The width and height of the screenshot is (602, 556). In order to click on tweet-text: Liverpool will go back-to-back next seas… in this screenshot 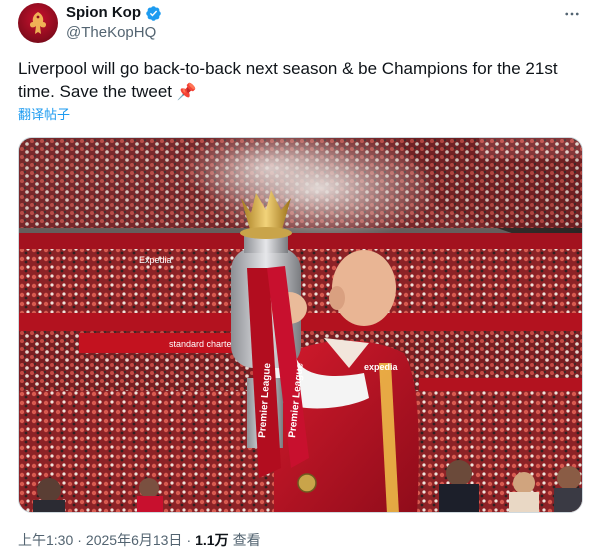, I will do `click(303, 80)`.